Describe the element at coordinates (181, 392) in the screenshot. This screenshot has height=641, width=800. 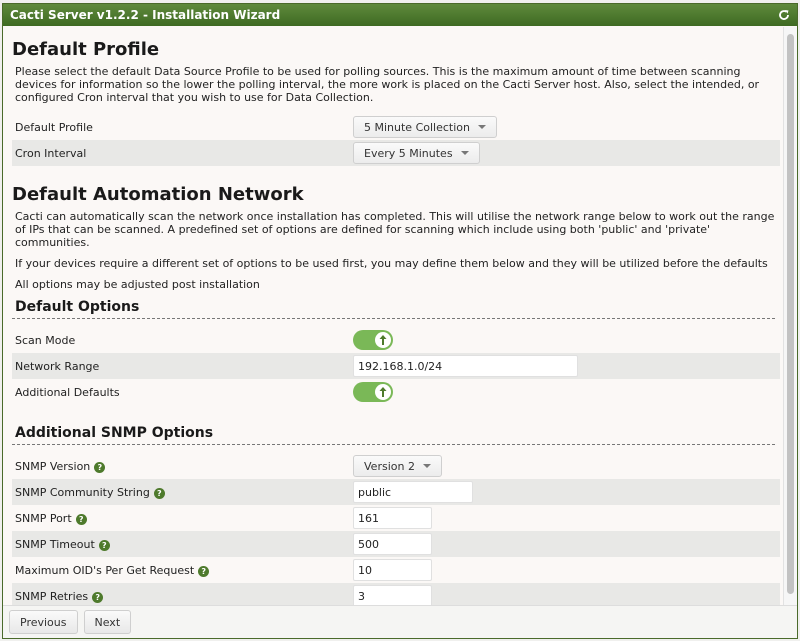
I see `additional-defaults-label: Additional Defaults` at that location.